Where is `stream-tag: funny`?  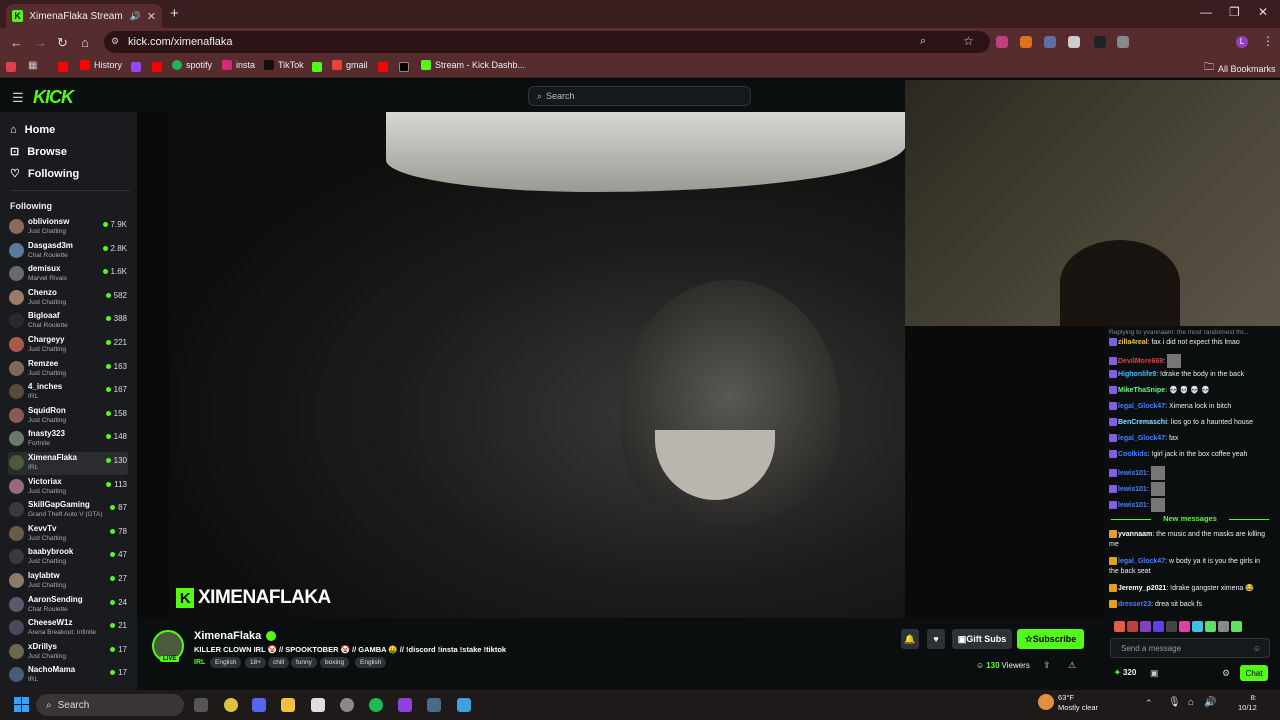 stream-tag: funny is located at coordinates (304, 662).